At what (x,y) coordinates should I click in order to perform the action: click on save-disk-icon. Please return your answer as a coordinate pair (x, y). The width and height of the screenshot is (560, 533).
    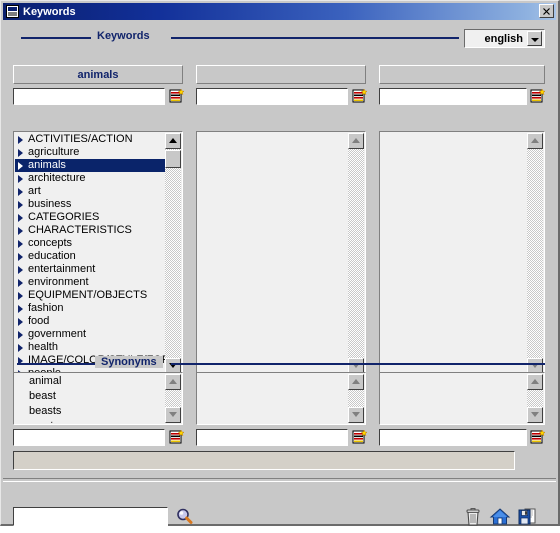
    Looking at the image, I should click on (527, 516).